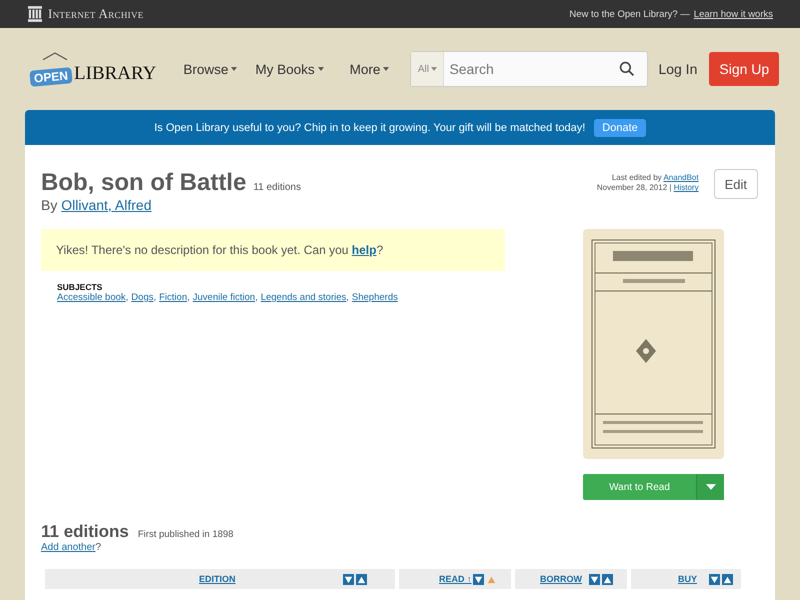  What do you see at coordinates (744, 69) in the screenshot?
I see `sign-up-button: Sign Up` at bounding box center [744, 69].